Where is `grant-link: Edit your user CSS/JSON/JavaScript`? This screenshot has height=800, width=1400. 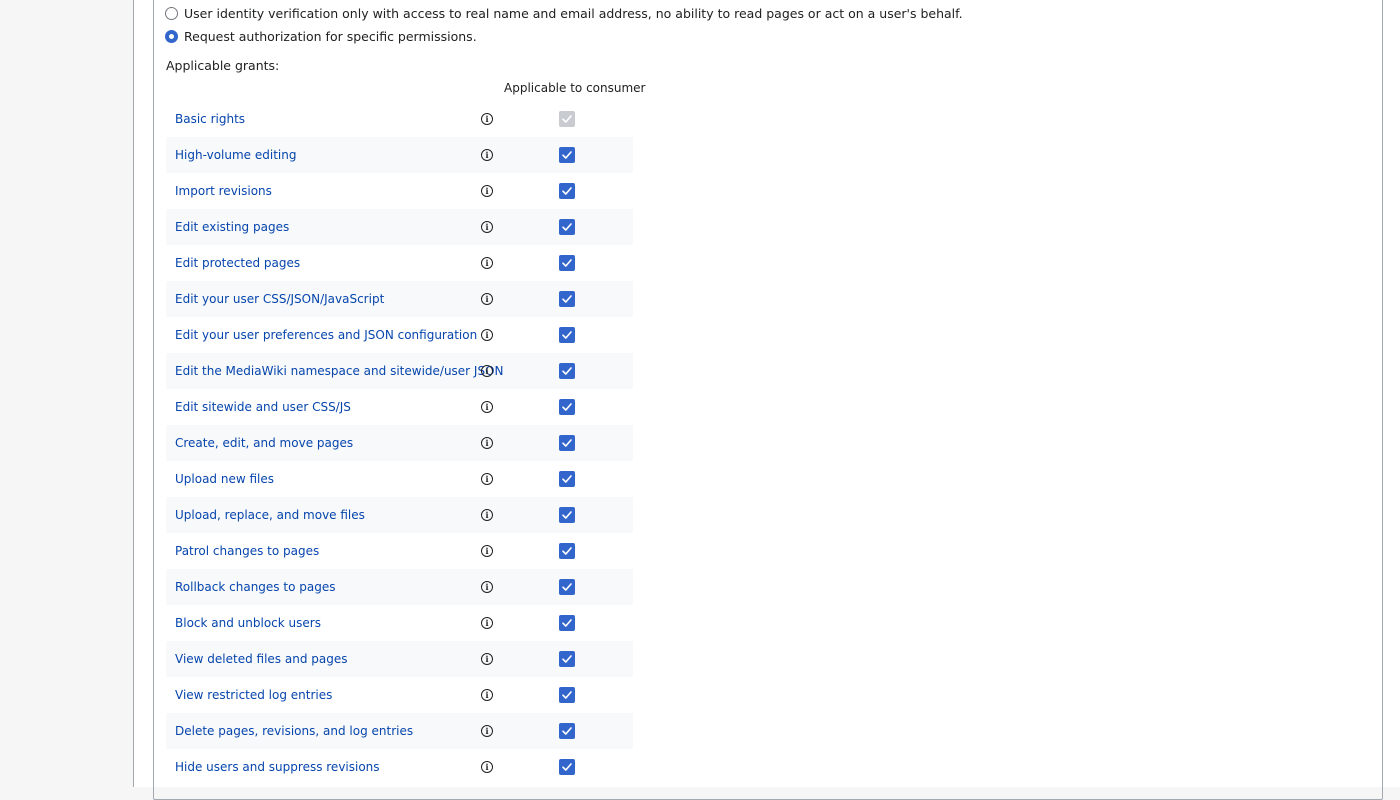 grant-link: Edit your user CSS/JSON/JavaScript is located at coordinates (279, 299).